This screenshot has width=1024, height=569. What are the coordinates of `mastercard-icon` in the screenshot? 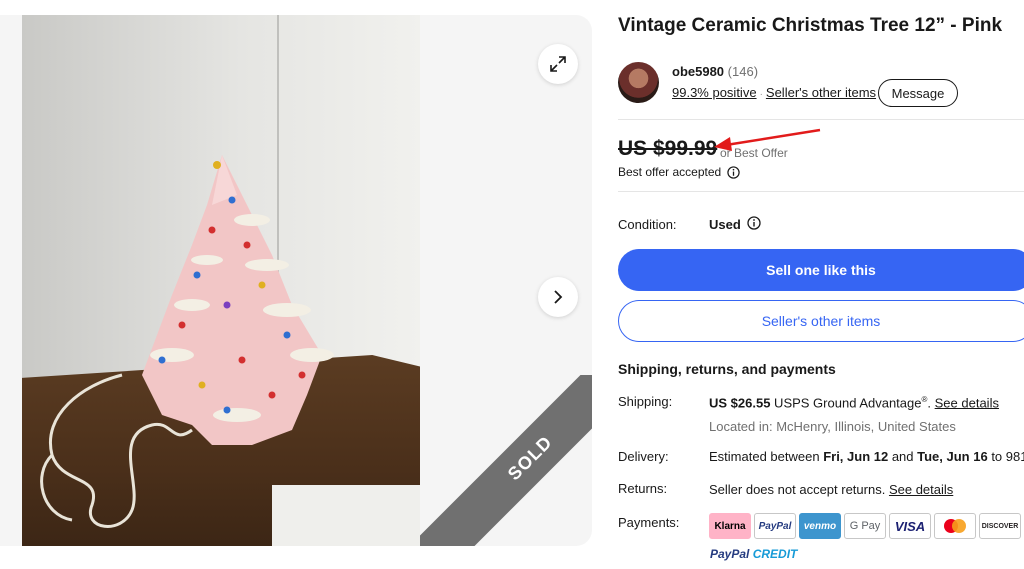 It's located at (955, 526).